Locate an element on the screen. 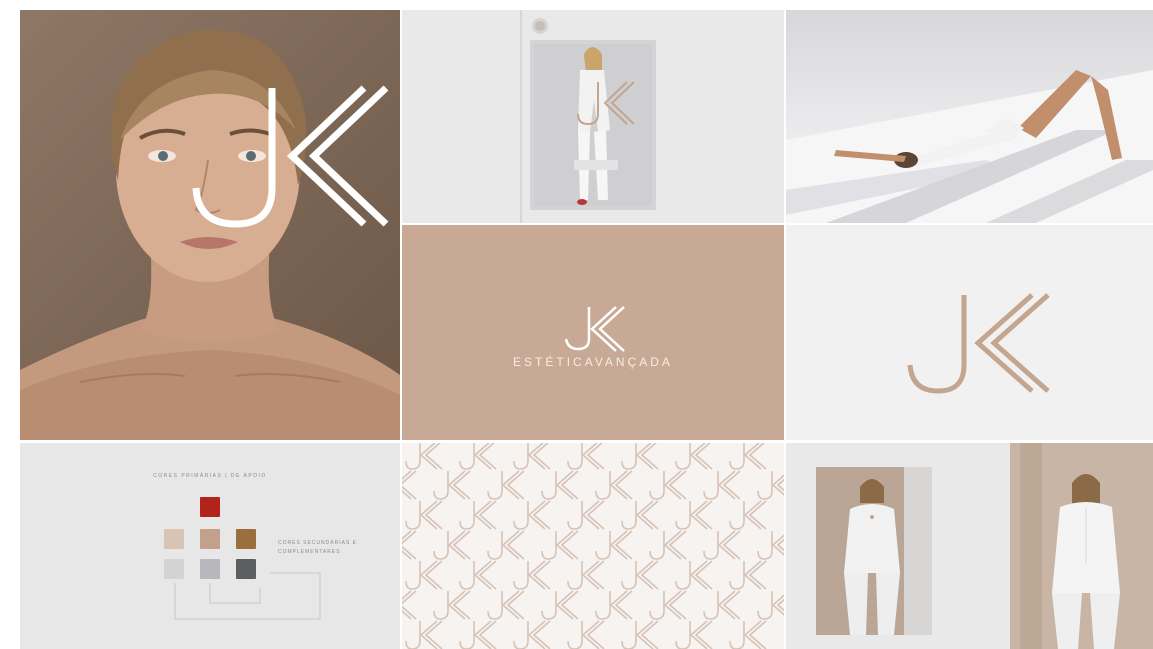 The height and width of the screenshot is (649, 1153). brand-logo-tile: ESTÉTICAVANÇADA is located at coordinates (593, 332).